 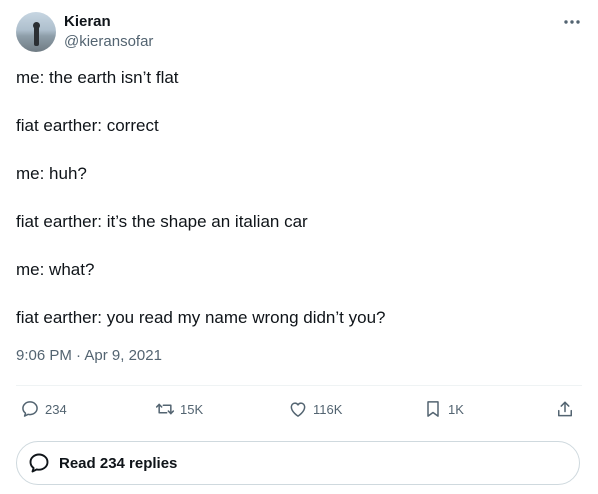 I want to click on share-icon, so click(x=565, y=409).